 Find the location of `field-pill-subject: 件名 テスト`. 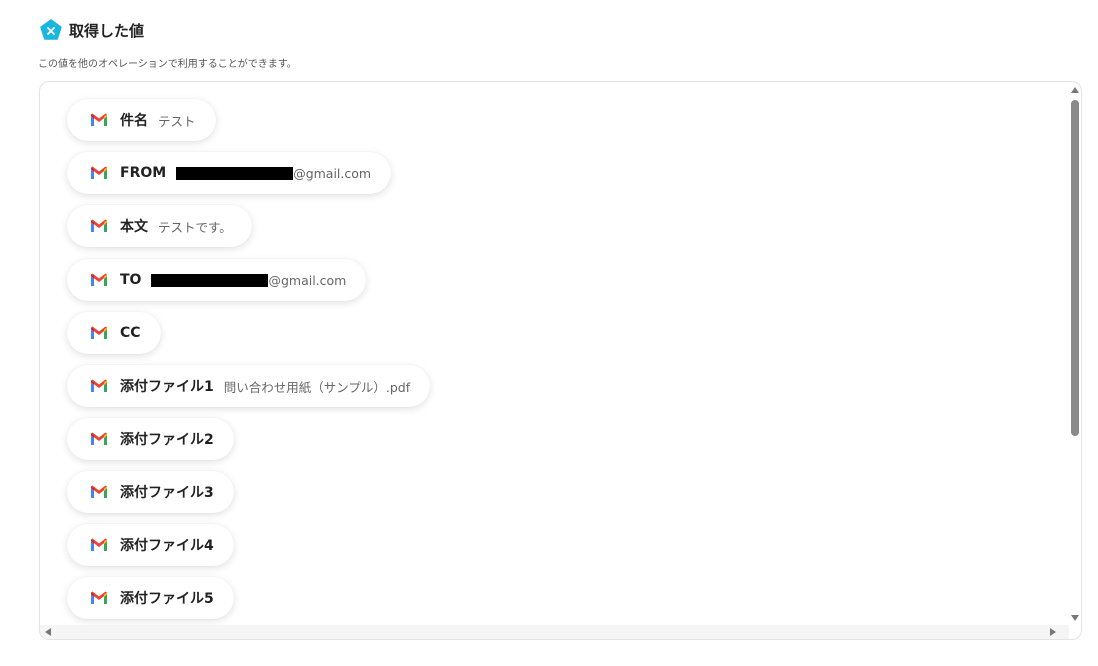

field-pill-subject: 件名 テスト is located at coordinates (141, 120).